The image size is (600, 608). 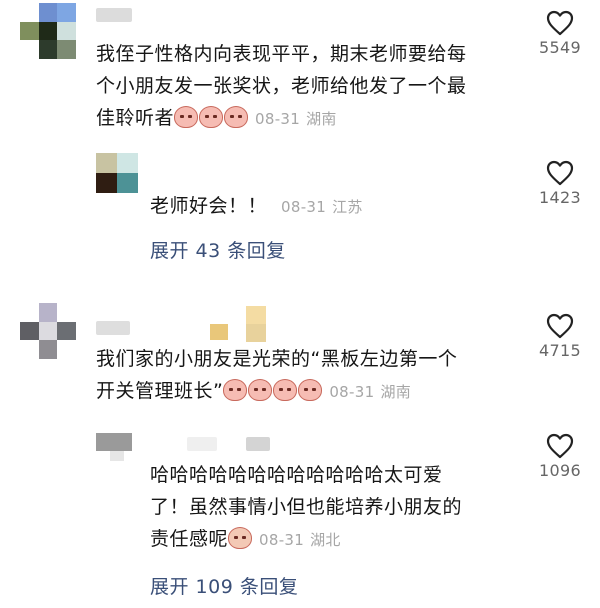 What do you see at coordinates (396, 392) in the screenshot?
I see `comment-2-location: 湖南` at bounding box center [396, 392].